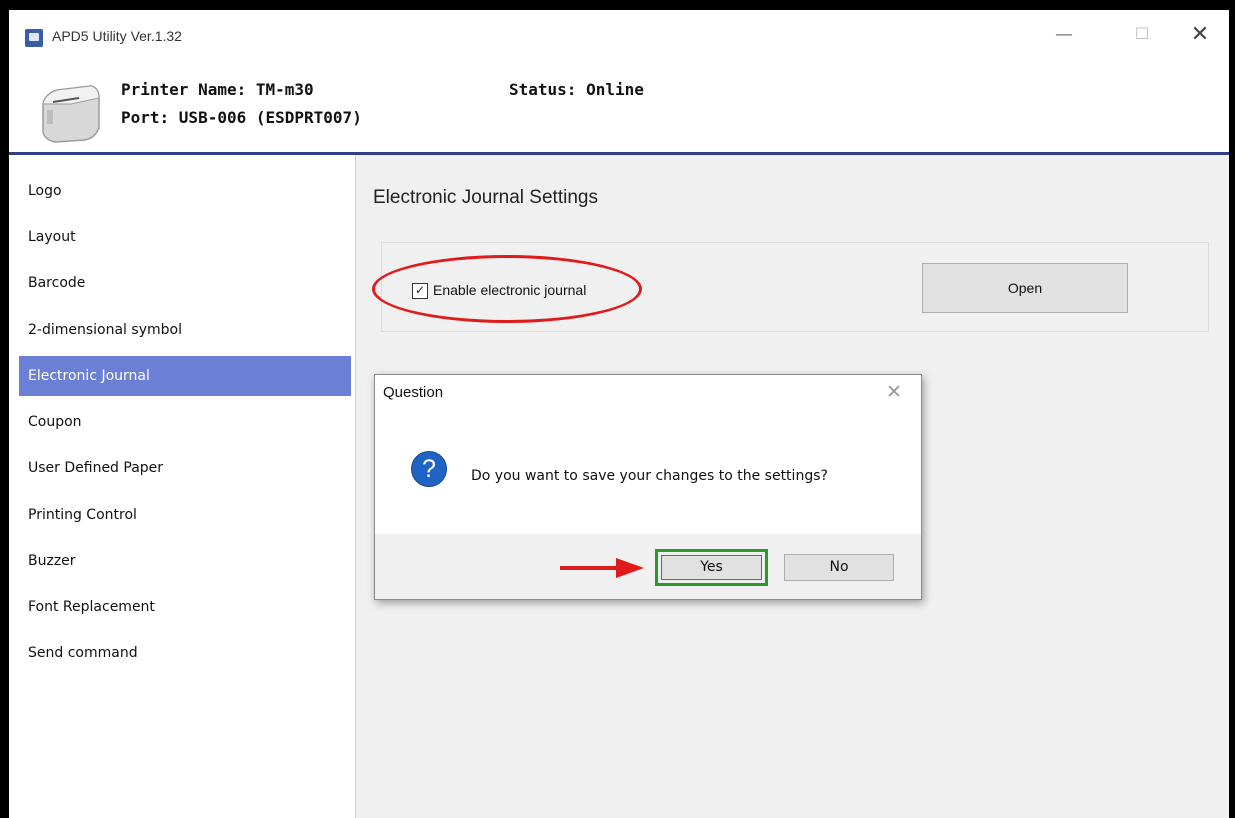 The image size is (1235, 818). What do you see at coordinates (217, 89) in the screenshot?
I see `printer-name: Printer Name: TM-m30` at bounding box center [217, 89].